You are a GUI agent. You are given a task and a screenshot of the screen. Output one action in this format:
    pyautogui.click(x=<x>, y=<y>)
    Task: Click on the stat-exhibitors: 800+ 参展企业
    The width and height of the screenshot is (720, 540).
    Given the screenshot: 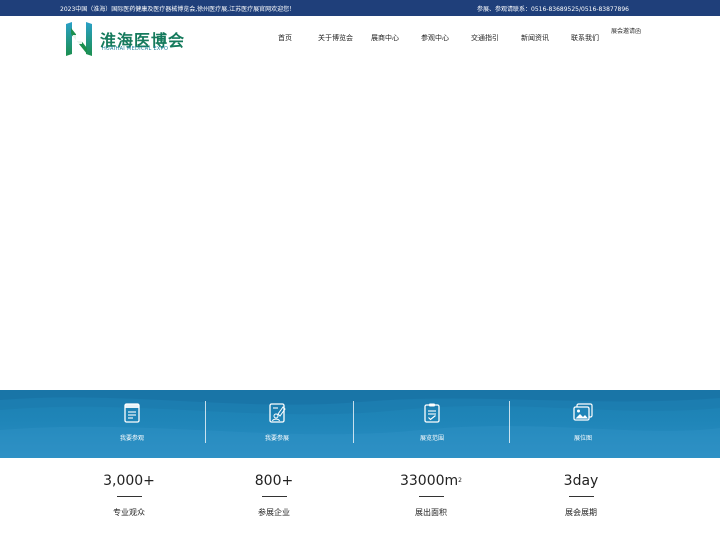 What is the action you would take?
    pyautogui.click(x=274, y=495)
    